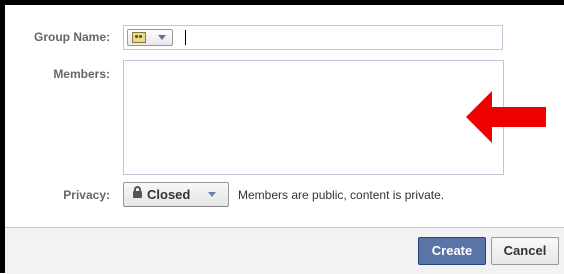  What do you see at coordinates (341, 195) in the screenshot?
I see `privacy-description: Members are public, content is private.` at bounding box center [341, 195].